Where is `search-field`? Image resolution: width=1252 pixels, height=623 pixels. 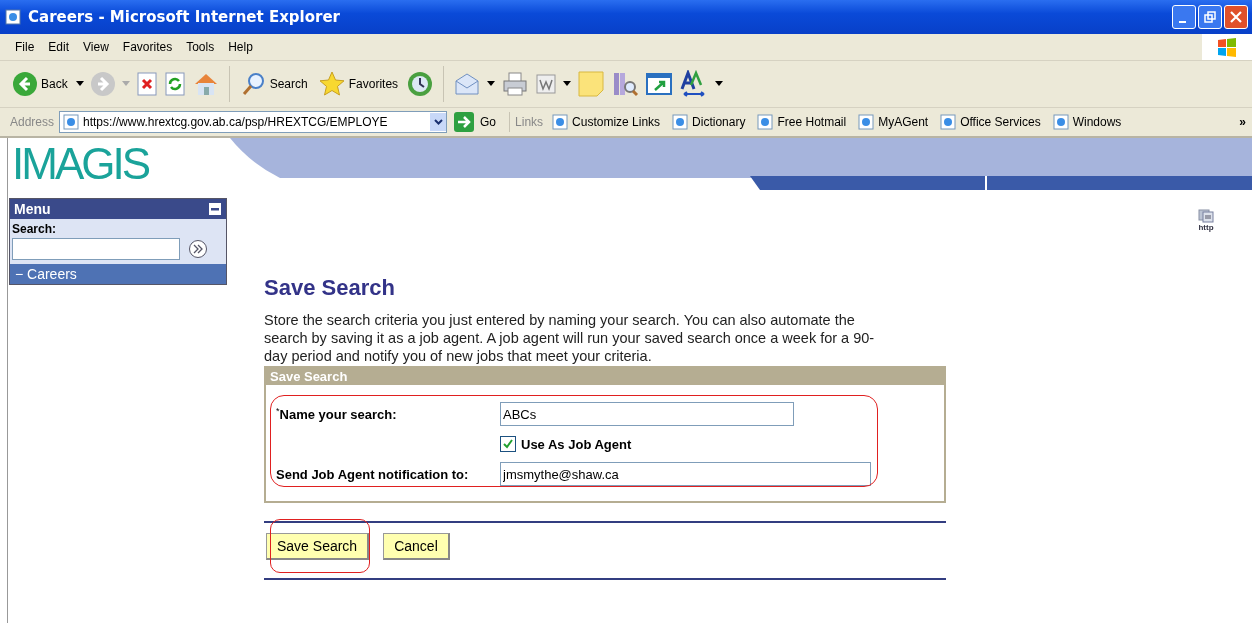
search-field is located at coordinates (96, 249).